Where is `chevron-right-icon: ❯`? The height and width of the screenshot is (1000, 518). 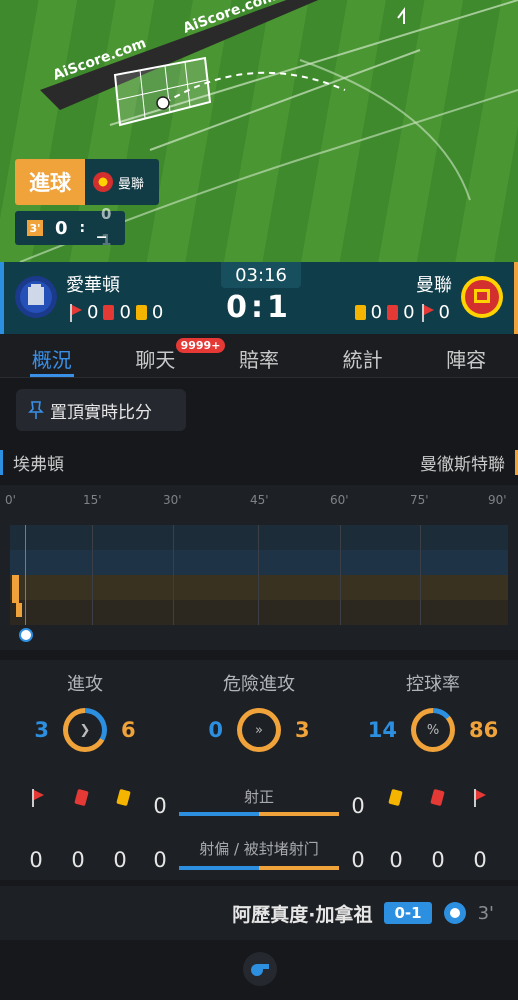 chevron-right-icon: ❯ is located at coordinates (85, 730).